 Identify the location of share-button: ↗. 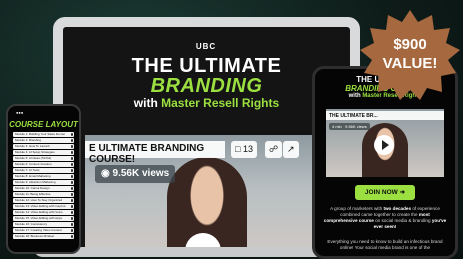
(291, 149).